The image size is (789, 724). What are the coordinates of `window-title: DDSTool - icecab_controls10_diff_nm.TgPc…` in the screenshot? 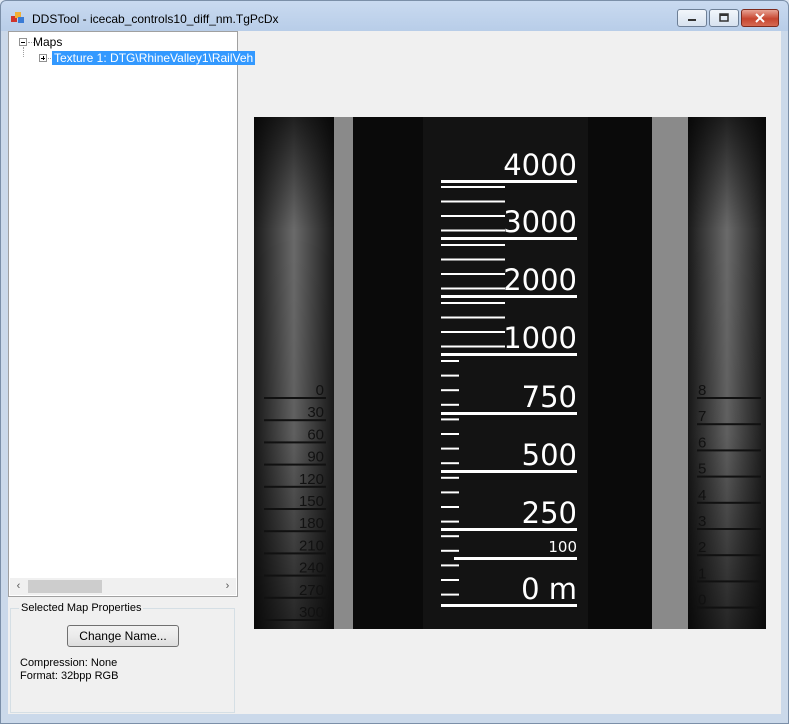 It's located at (155, 19).